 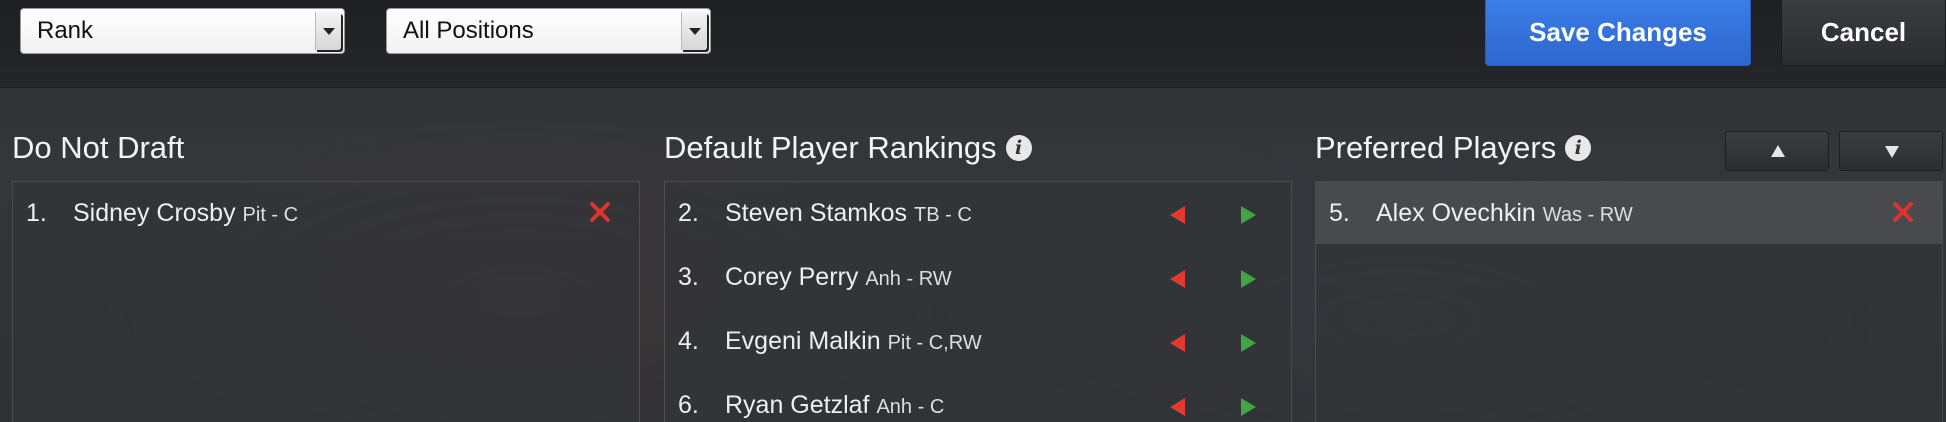 I want to click on player-rank: 1., so click(x=36, y=212).